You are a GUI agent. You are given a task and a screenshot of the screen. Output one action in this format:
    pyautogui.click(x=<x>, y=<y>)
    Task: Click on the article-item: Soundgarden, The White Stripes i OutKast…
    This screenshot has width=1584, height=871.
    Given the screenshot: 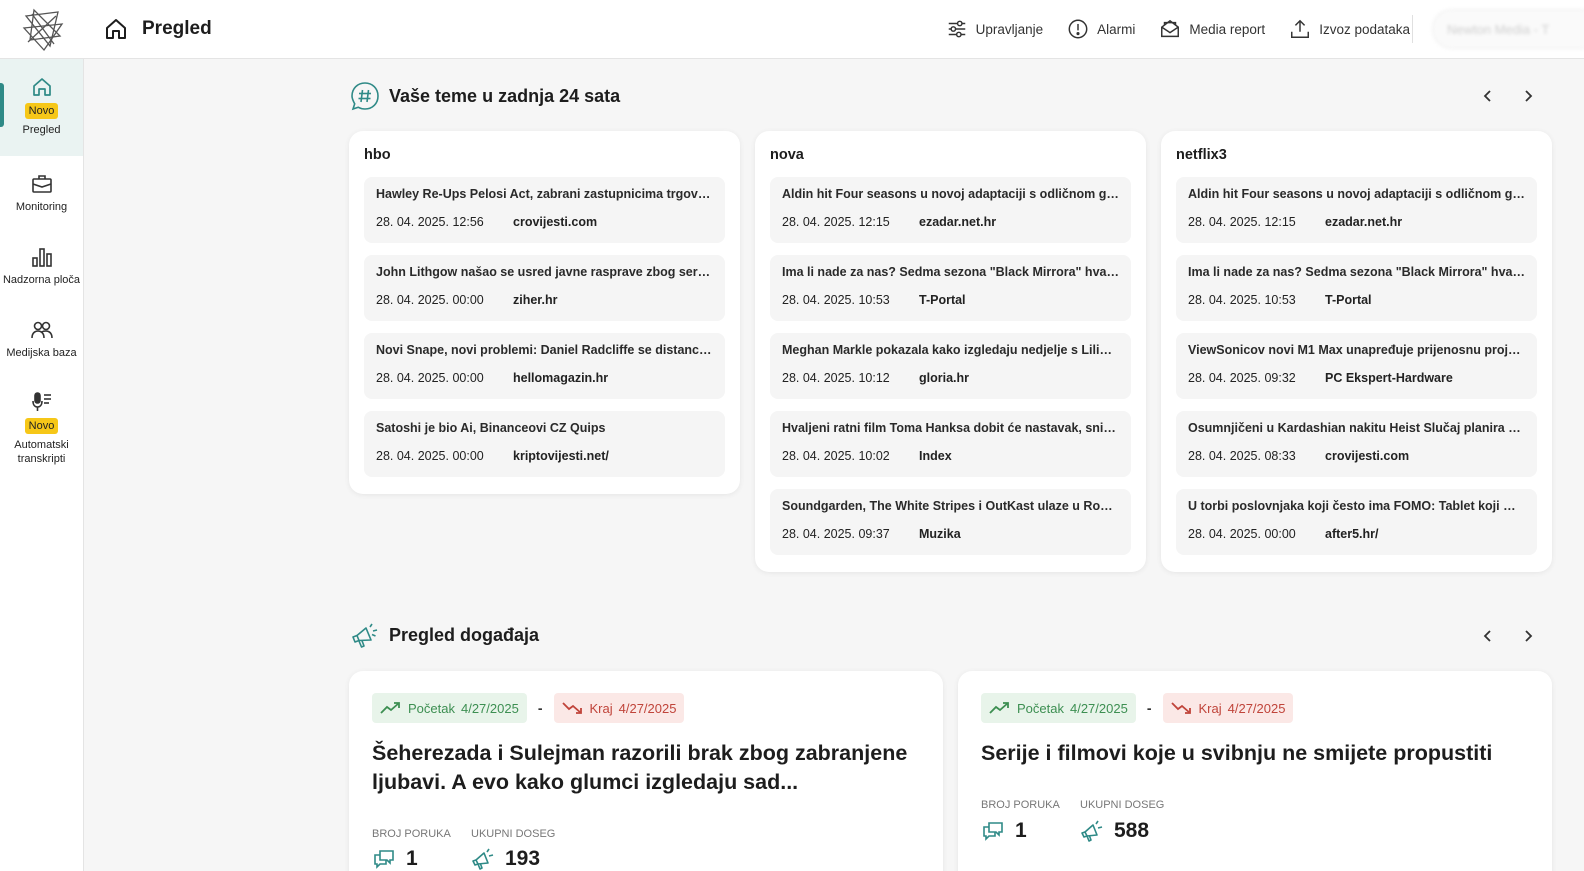 What is the action you would take?
    pyautogui.click(x=950, y=522)
    